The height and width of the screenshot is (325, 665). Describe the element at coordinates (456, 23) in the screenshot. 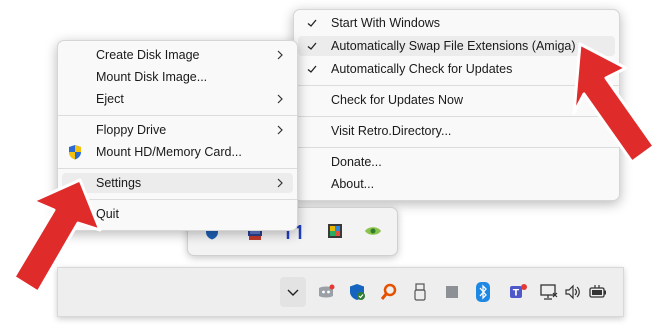

I see `menu-item-start-with-windows: Start With Windows` at that location.